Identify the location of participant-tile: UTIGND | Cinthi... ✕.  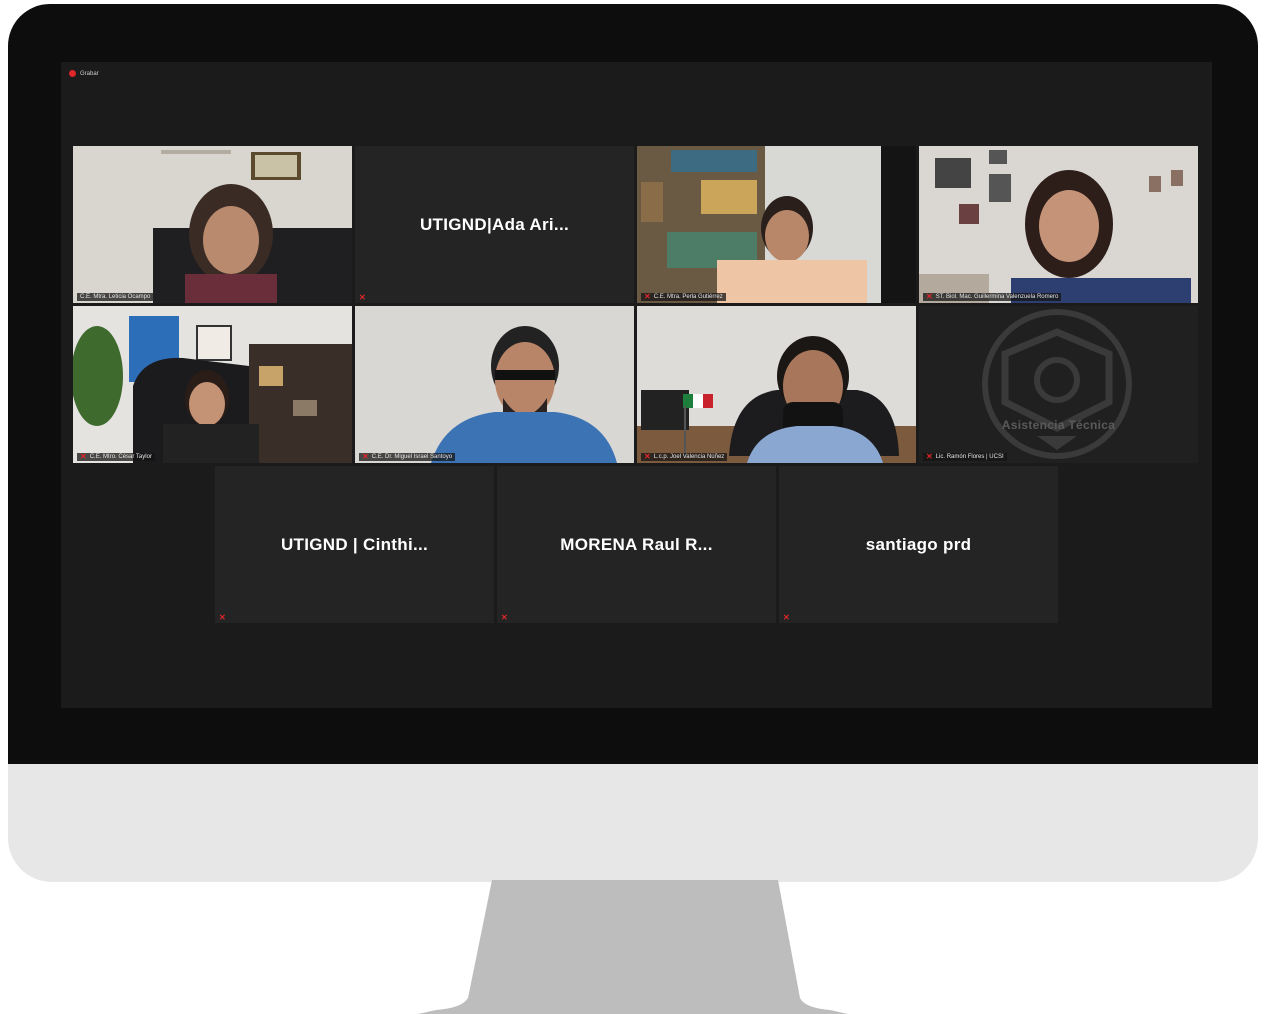
(354, 544).